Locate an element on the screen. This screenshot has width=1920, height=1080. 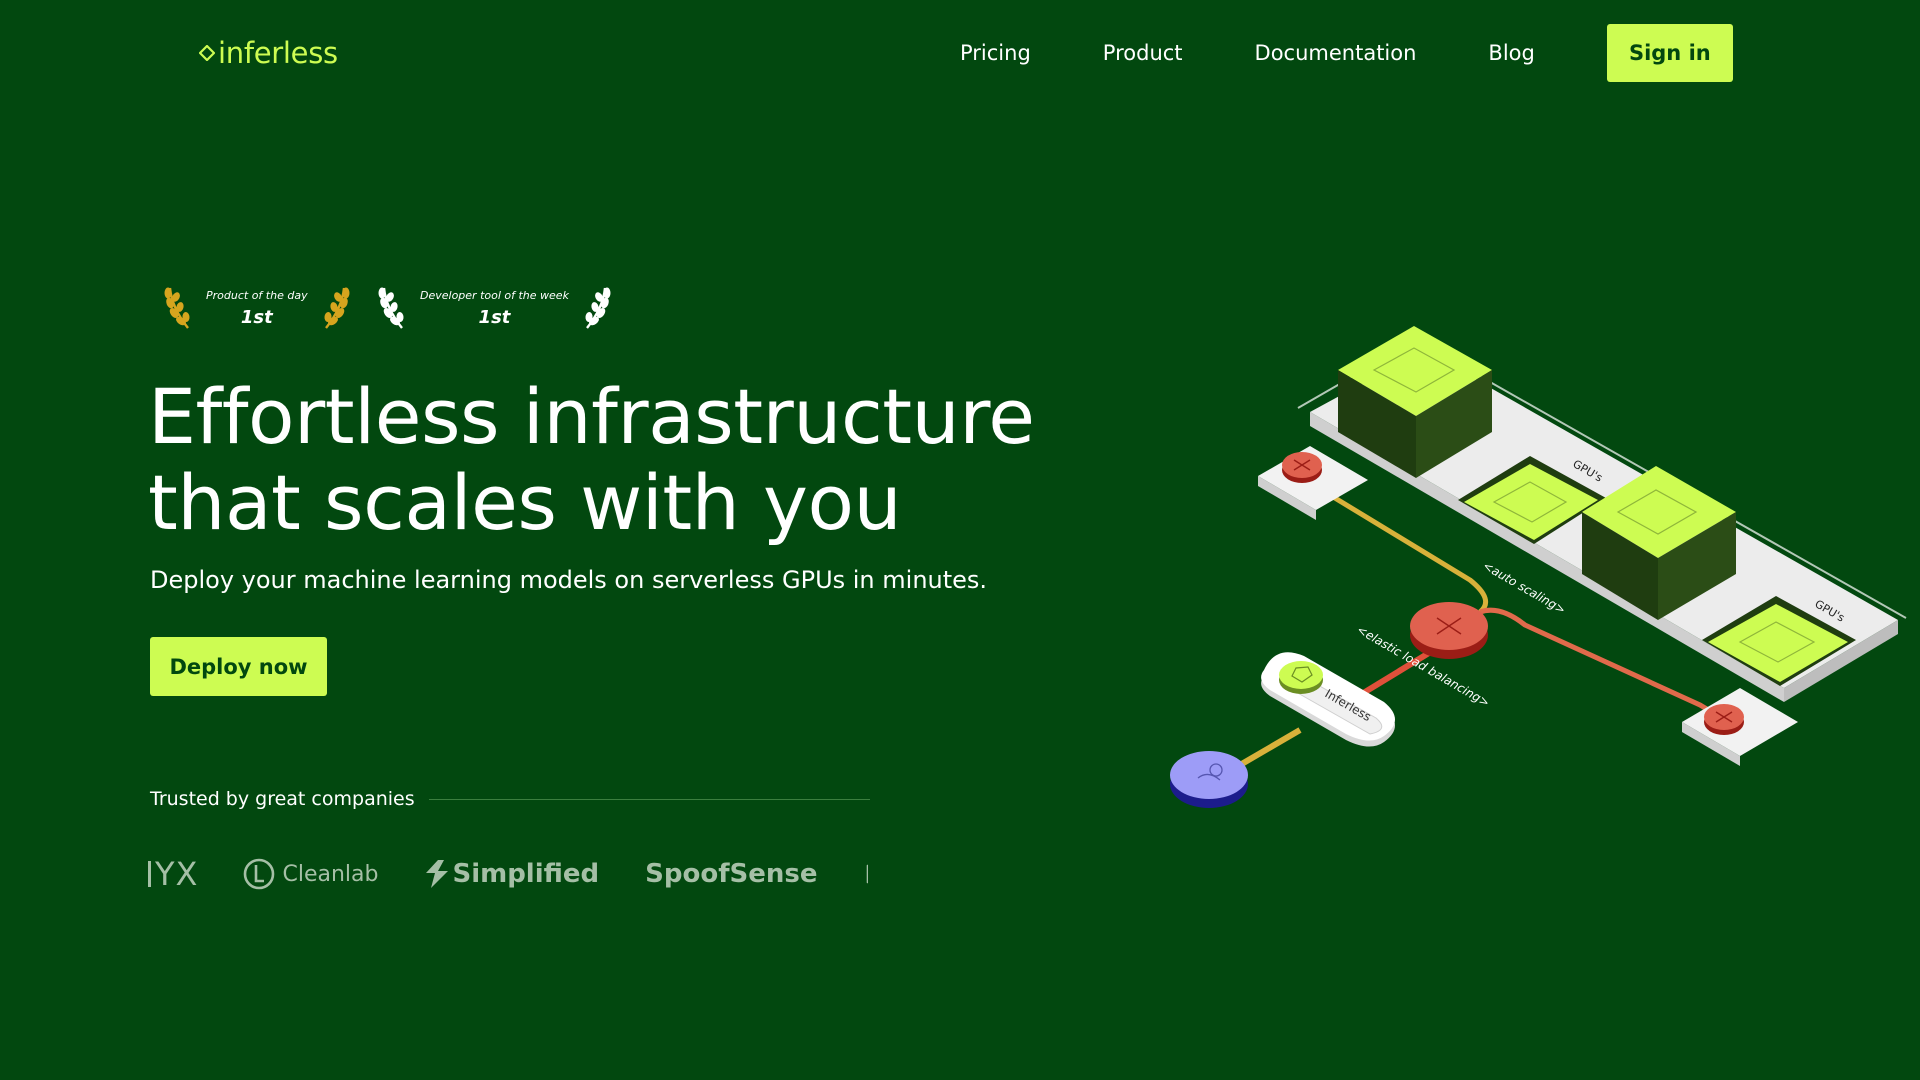
award-product-of-the-day: Product of the day 1st is located at coordinates (257, 308).